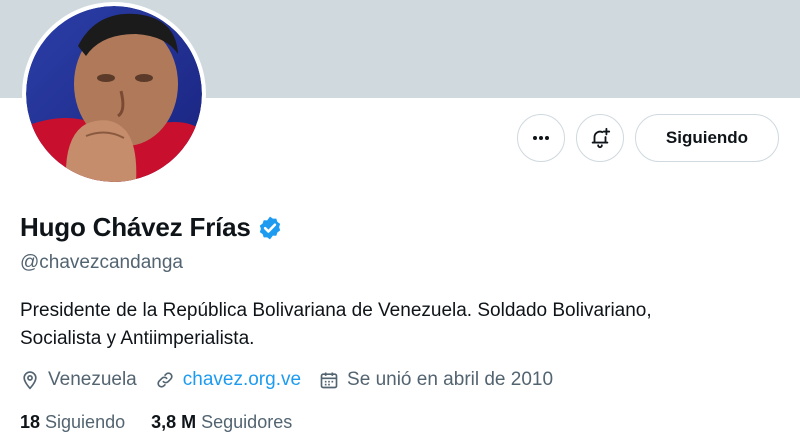  Describe the element at coordinates (242, 380) in the screenshot. I see `website-link: chavez.org.ve` at that location.